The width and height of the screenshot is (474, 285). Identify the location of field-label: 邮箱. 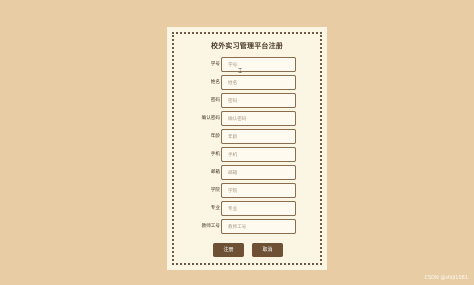
(215, 172).